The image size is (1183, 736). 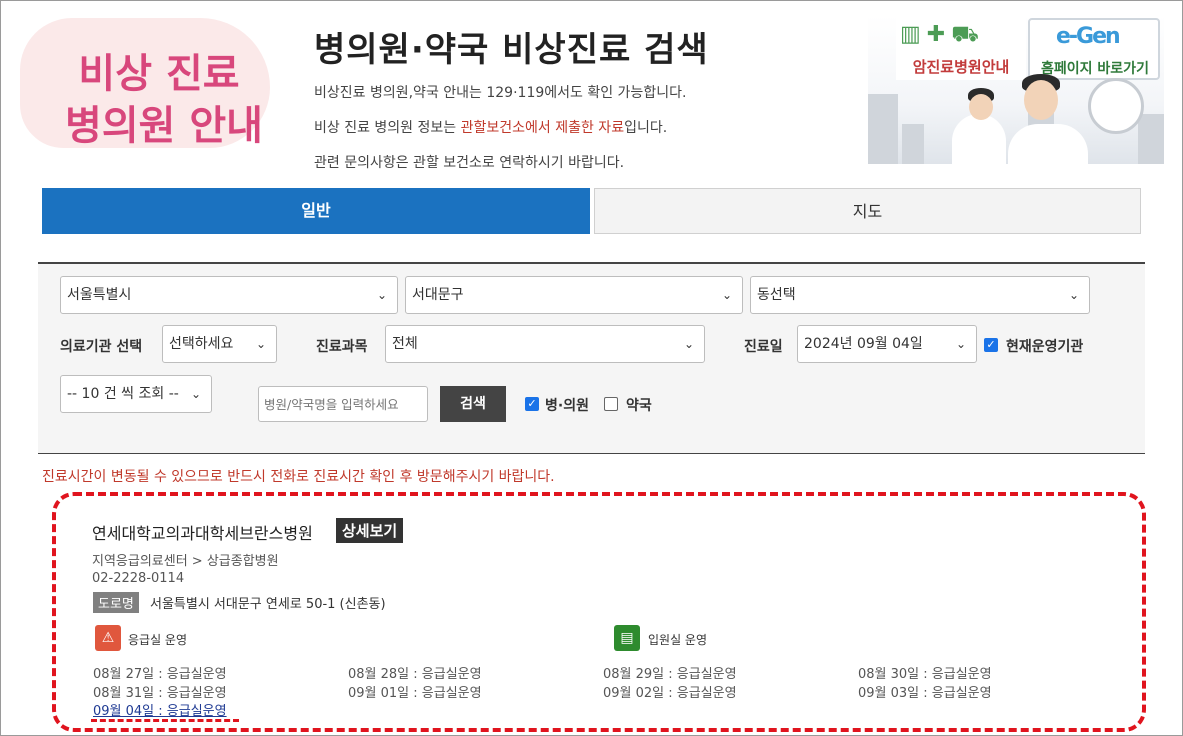 What do you see at coordinates (405, 344) in the screenshot?
I see `department-select-value: 전체` at bounding box center [405, 344].